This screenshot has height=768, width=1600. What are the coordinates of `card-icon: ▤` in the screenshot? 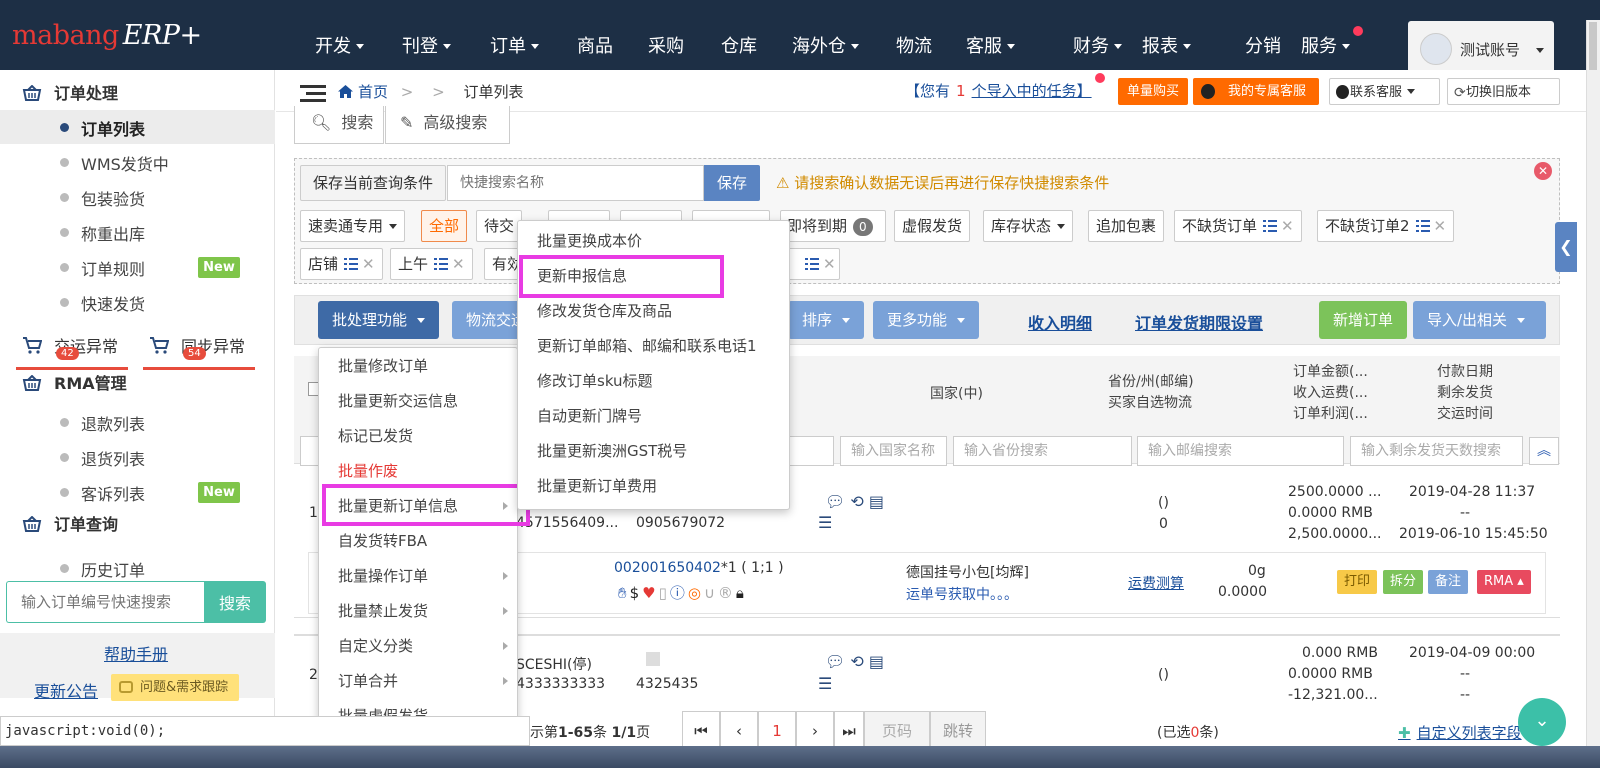 It's located at (876, 501).